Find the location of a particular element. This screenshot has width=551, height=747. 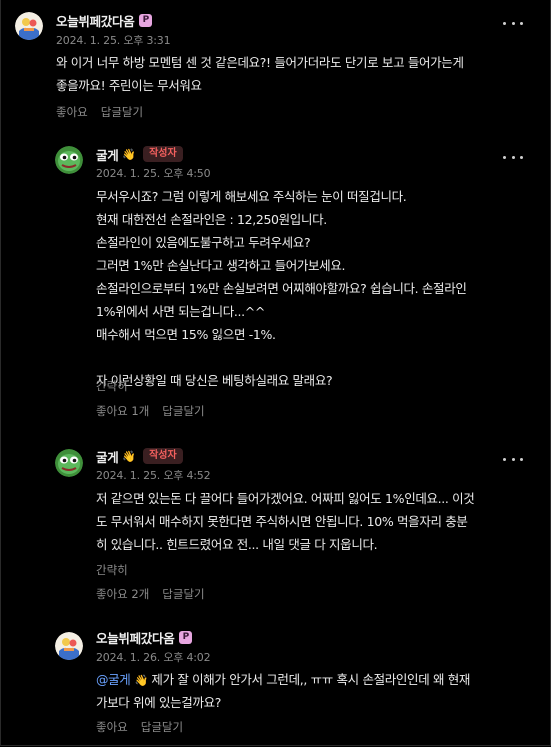

comment-line: 좋을까요! 주린이는 무서워요 is located at coordinates (129, 85).